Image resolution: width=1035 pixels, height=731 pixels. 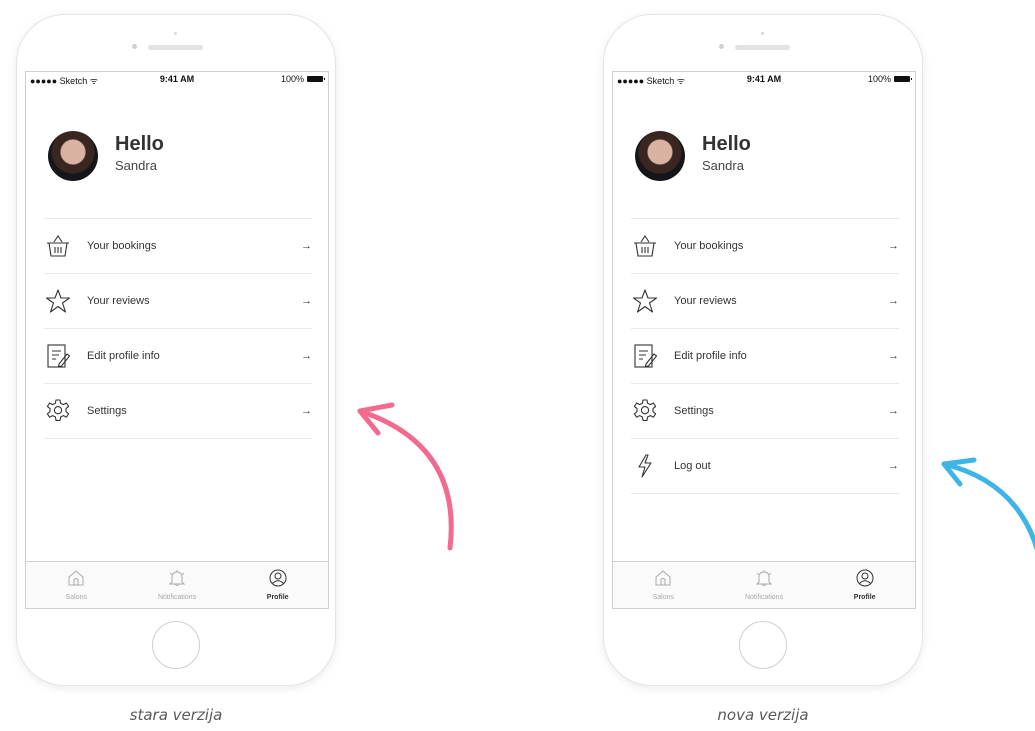 What do you see at coordinates (692, 466) in the screenshot?
I see `menu-item-label: Log out` at bounding box center [692, 466].